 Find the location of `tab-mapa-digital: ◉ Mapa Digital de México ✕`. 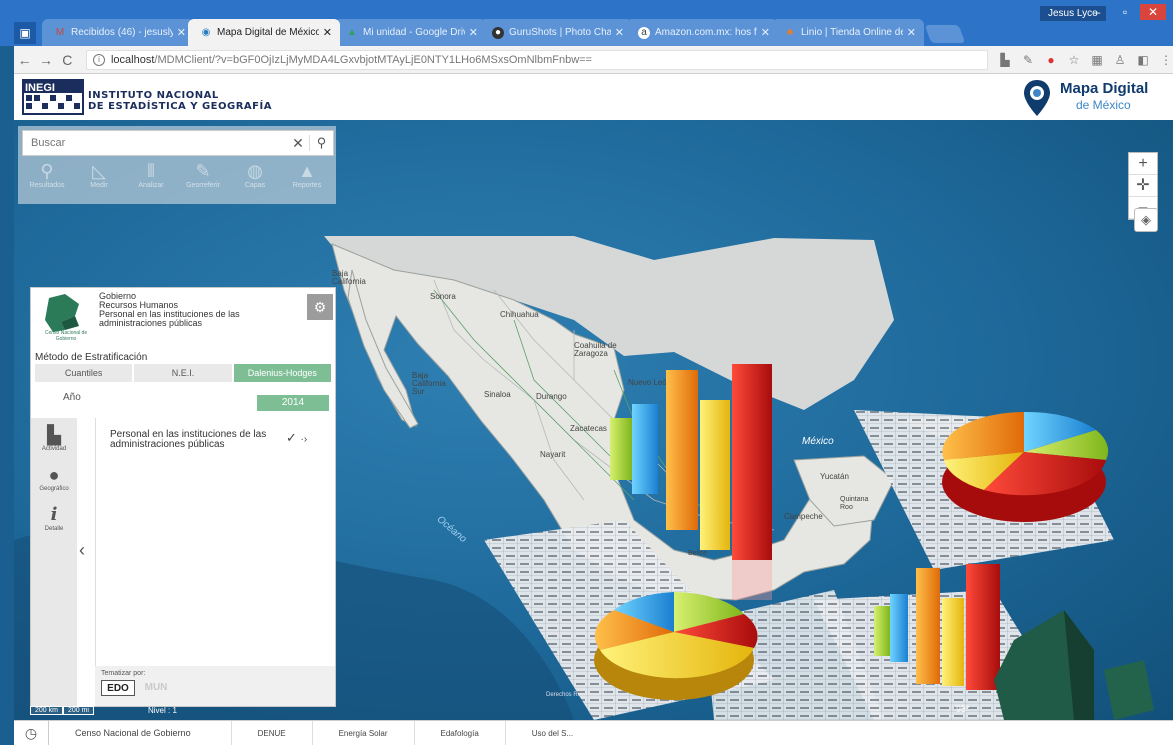

tab-mapa-digital: ◉ Mapa Digital de México ✕ is located at coordinates (264, 32).